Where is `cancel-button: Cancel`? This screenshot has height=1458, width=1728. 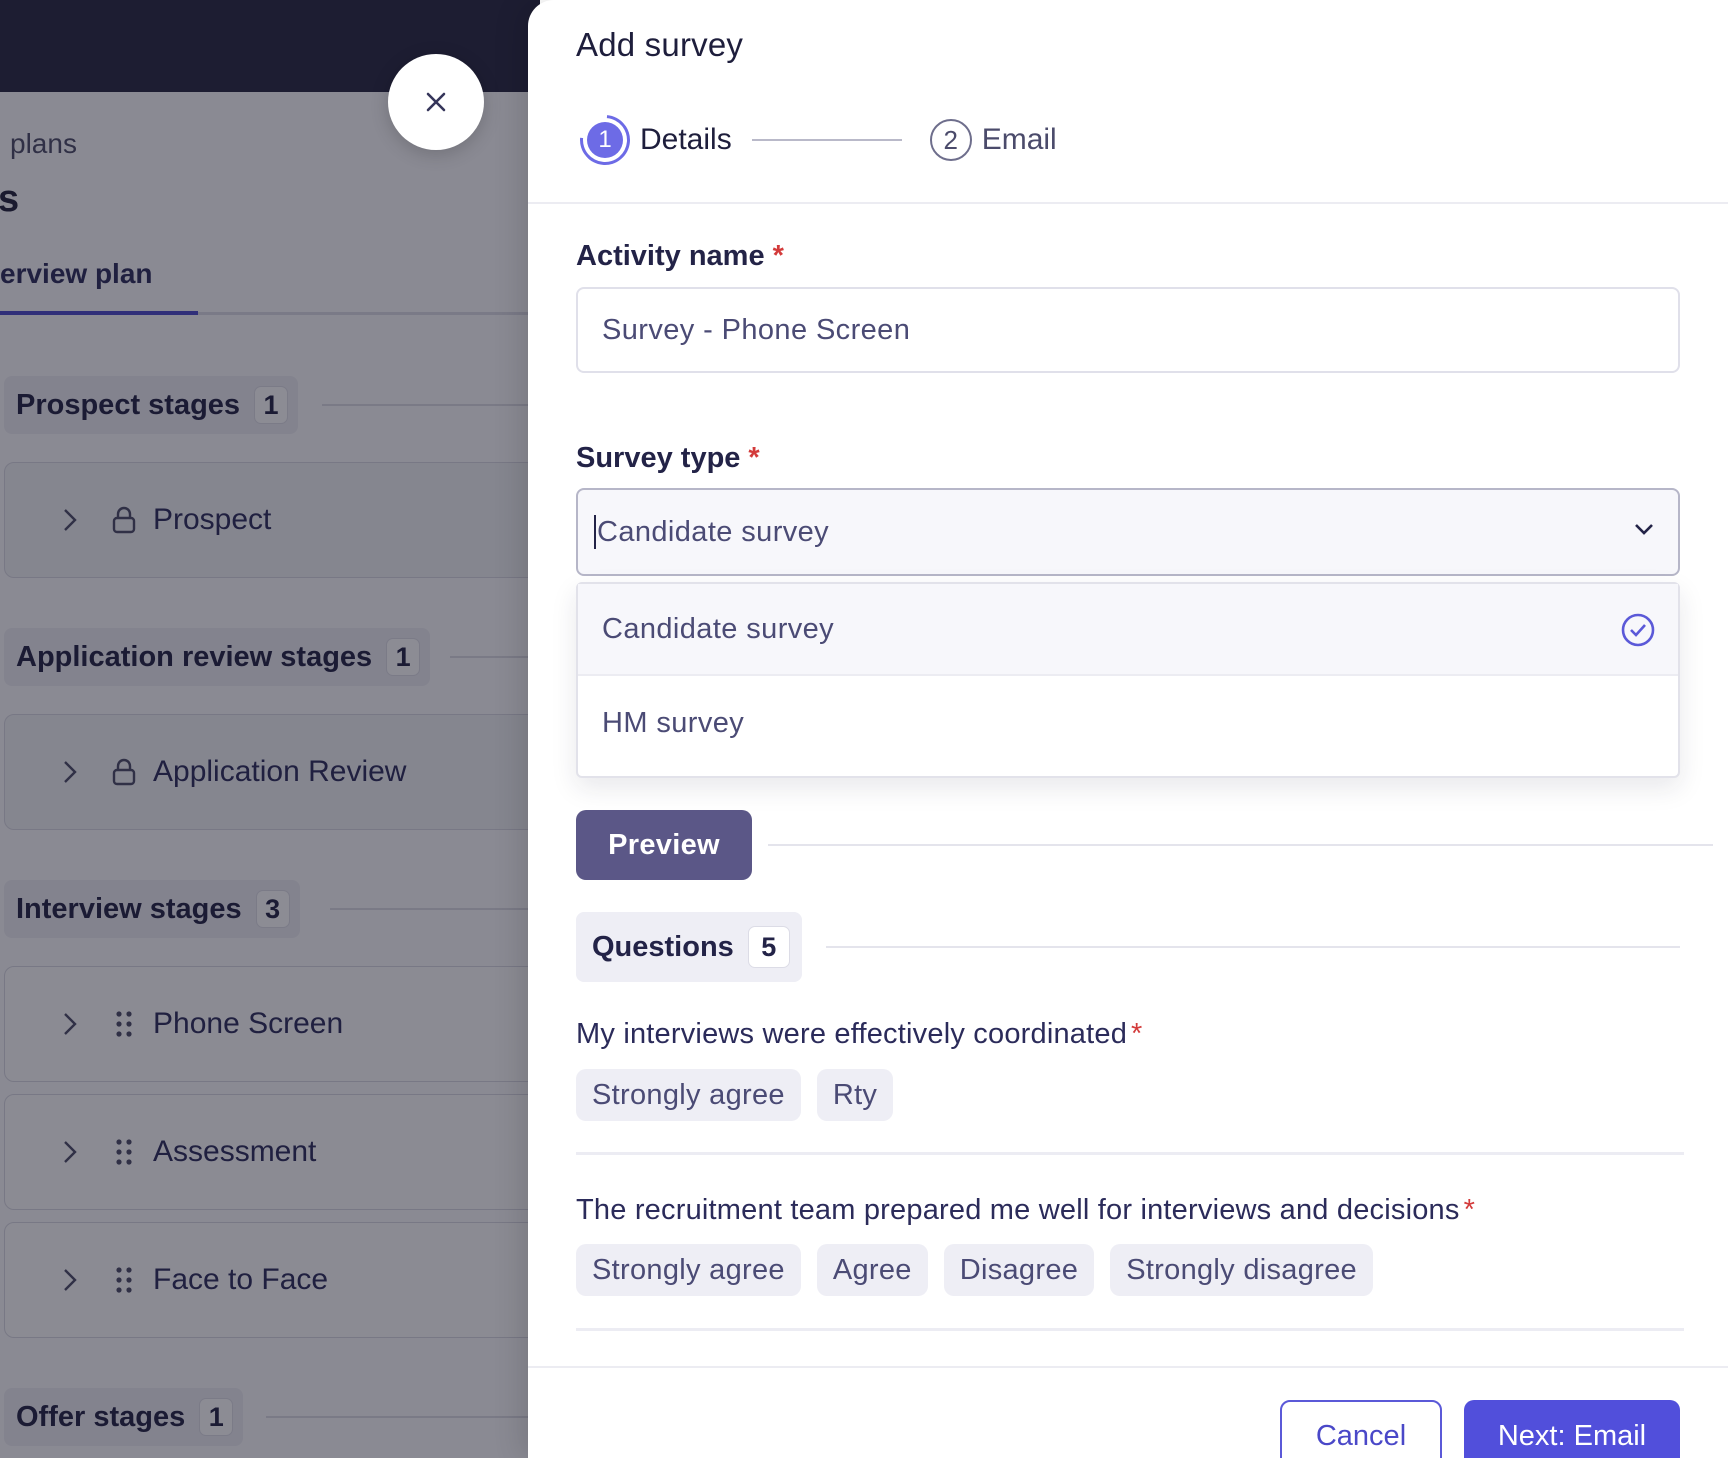 cancel-button: Cancel is located at coordinates (1361, 1429).